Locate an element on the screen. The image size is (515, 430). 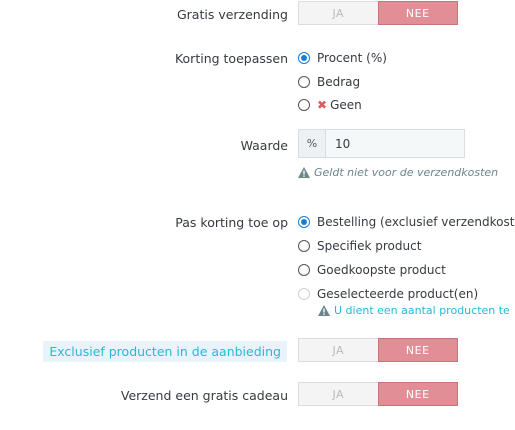
free-gift-no: NEE is located at coordinates (417, 394).